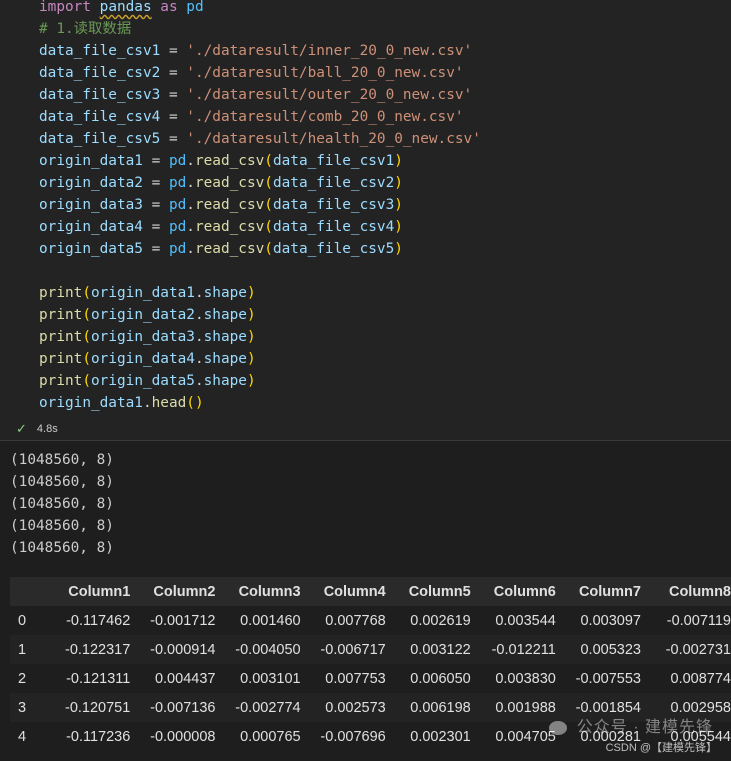 Image resolution: width=731 pixels, height=761 pixels. I want to click on table-cell: 0.007753, so click(355, 678).